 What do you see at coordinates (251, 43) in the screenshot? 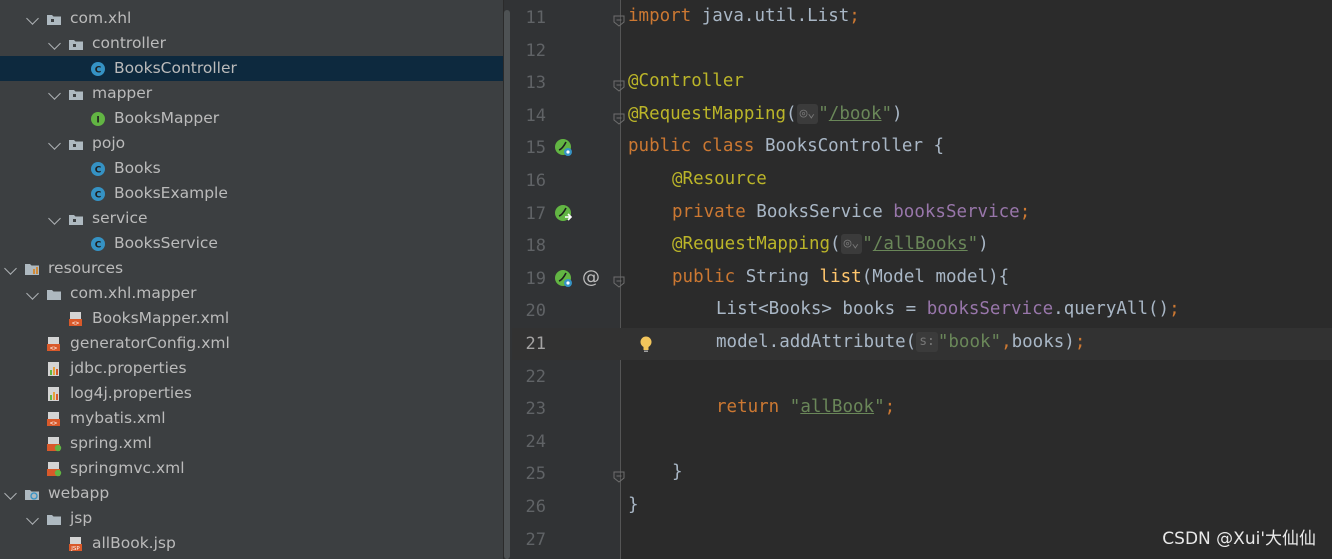
I see `tree-item-controller: controller` at bounding box center [251, 43].